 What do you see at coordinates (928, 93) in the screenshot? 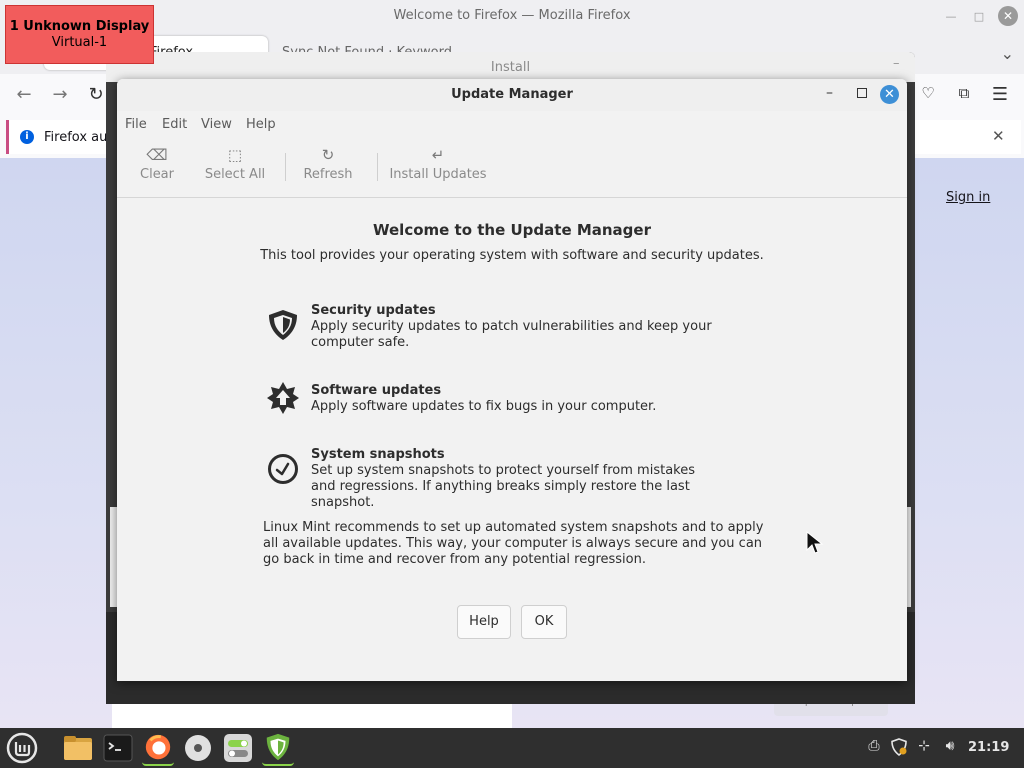
I see `pocket-icon: ♡` at bounding box center [928, 93].